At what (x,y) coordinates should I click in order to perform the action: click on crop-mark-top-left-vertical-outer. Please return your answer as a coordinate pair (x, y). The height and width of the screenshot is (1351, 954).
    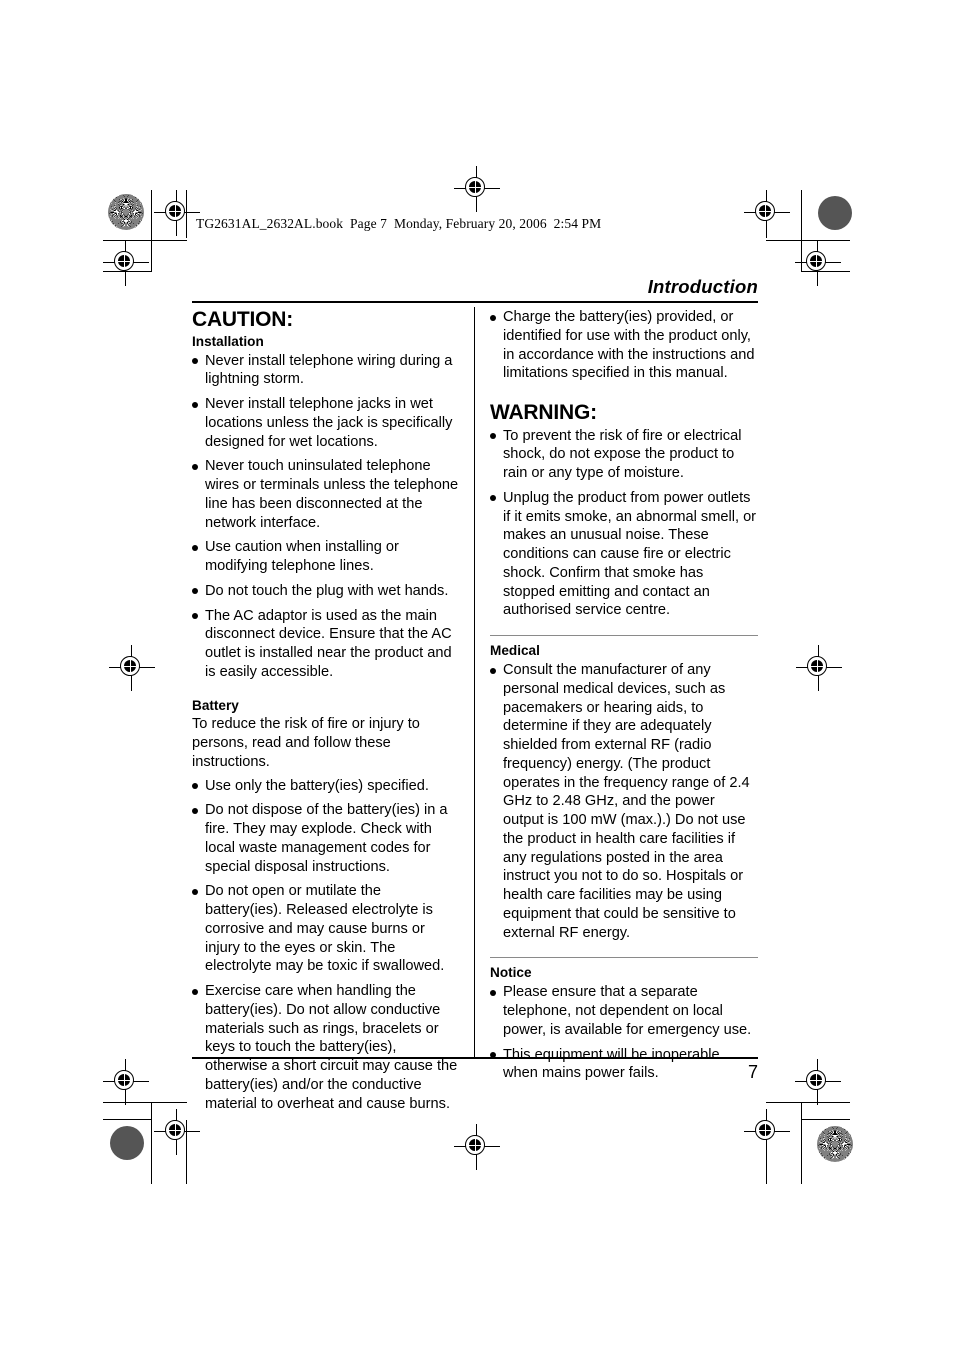
    Looking at the image, I should click on (152, 231).